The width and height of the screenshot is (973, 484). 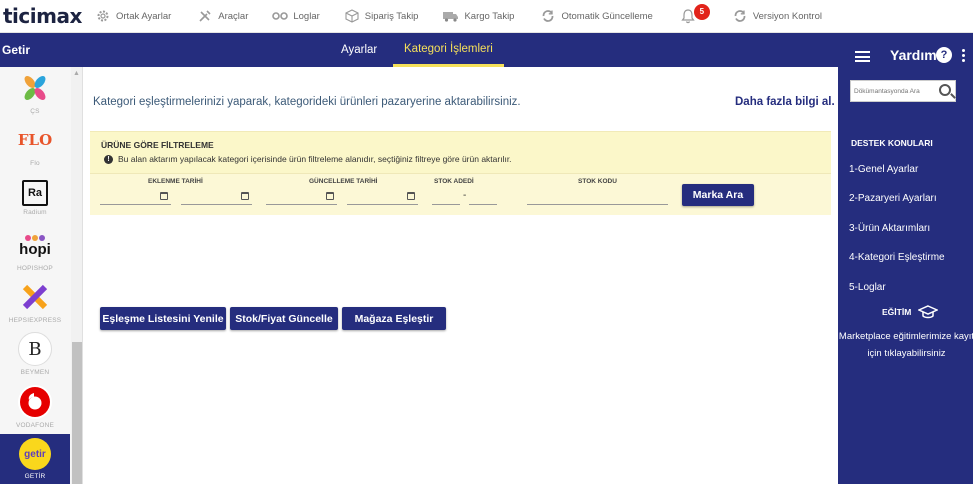 I want to click on help-search-box, so click(x=903, y=91).